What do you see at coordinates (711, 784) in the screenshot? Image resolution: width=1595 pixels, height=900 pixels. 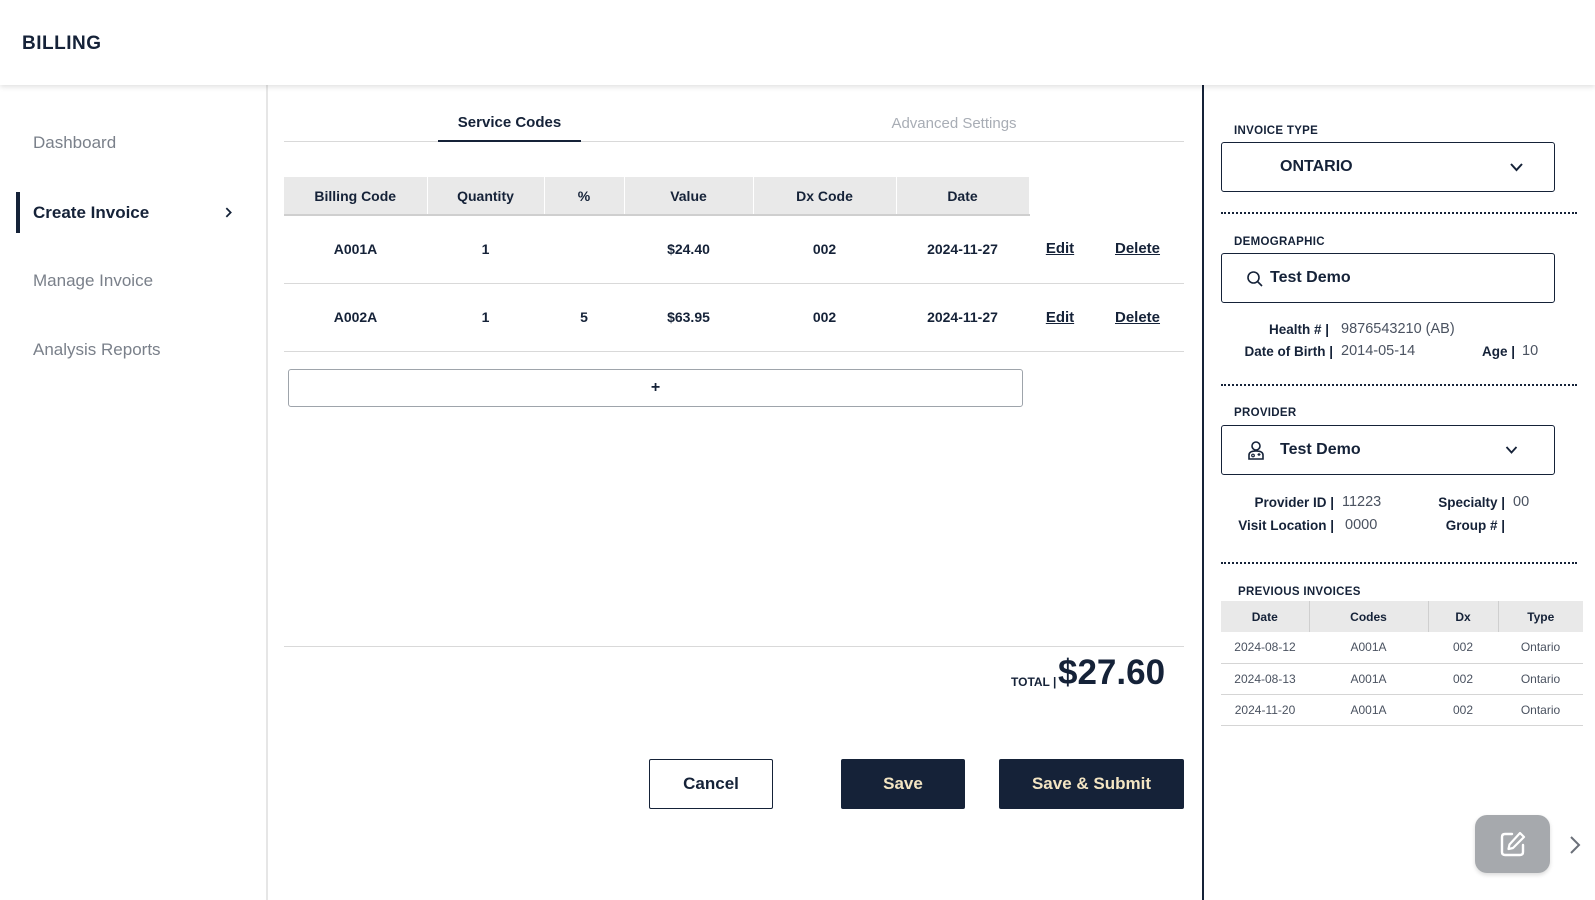 I see `cancel-button: Cancel` at bounding box center [711, 784].